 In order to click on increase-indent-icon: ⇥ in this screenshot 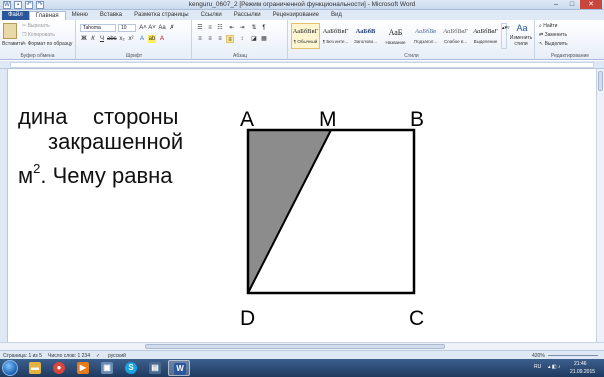, I will do `click(242, 28)`.